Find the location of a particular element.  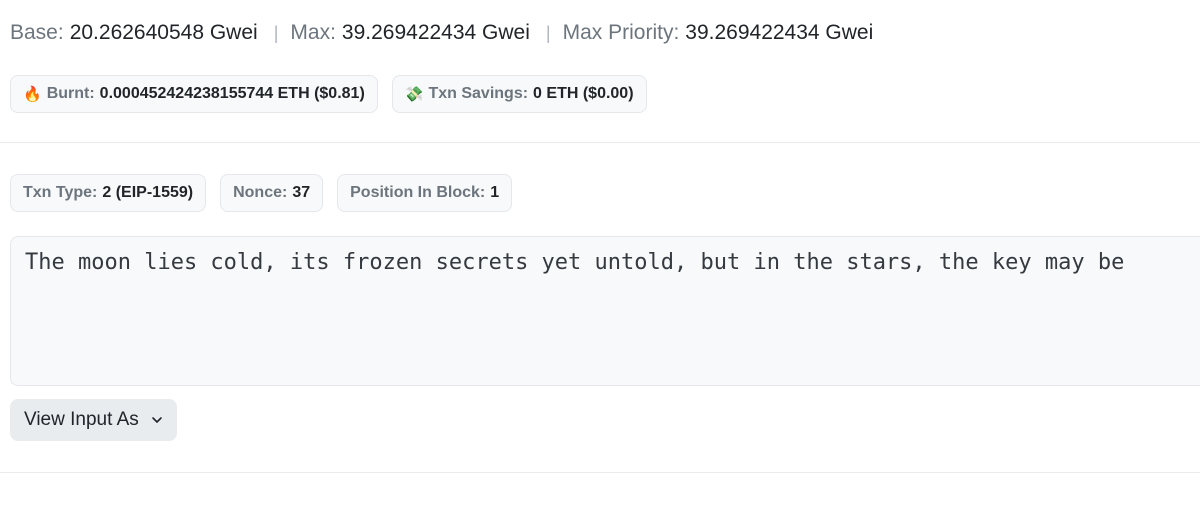

position-in-block-label: Position In Block: is located at coordinates (418, 192).